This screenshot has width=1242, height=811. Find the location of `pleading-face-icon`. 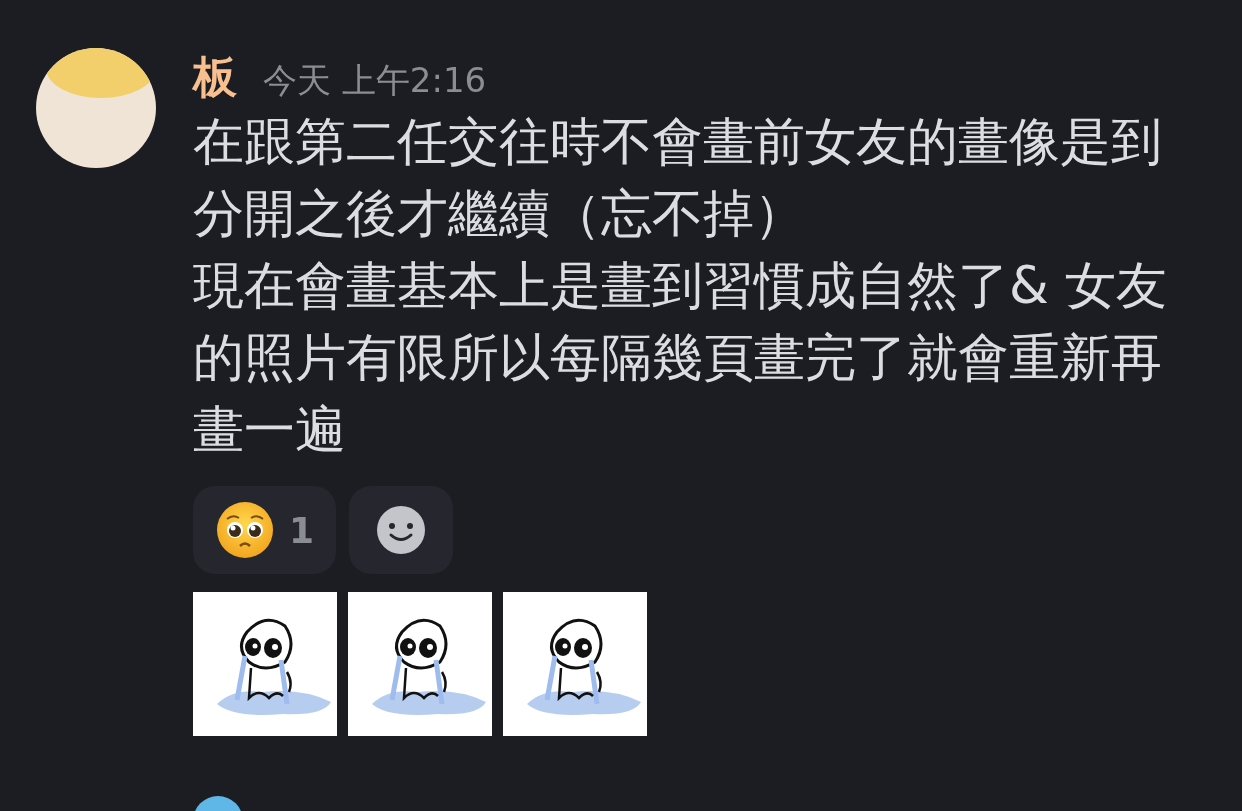

pleading-face-icon is located at coordinates (245, 530).